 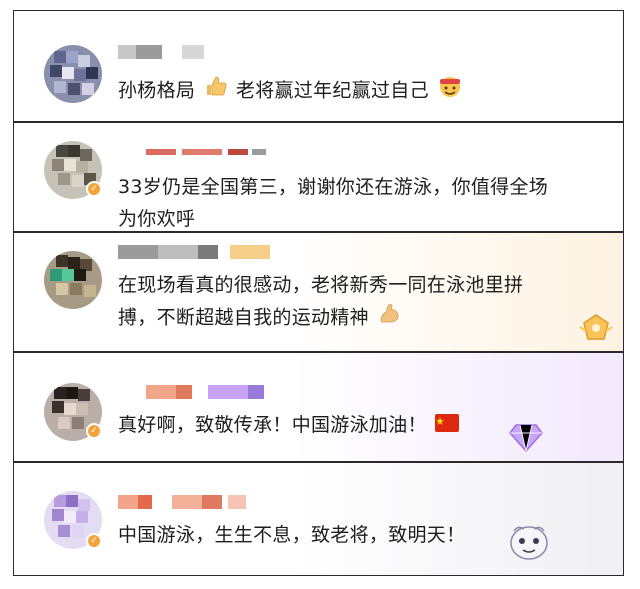 What do you see at coordinates (526, 439) in the screenshot?
I see `diamond-fan-badge-icon` at bounding box center [526, 439].